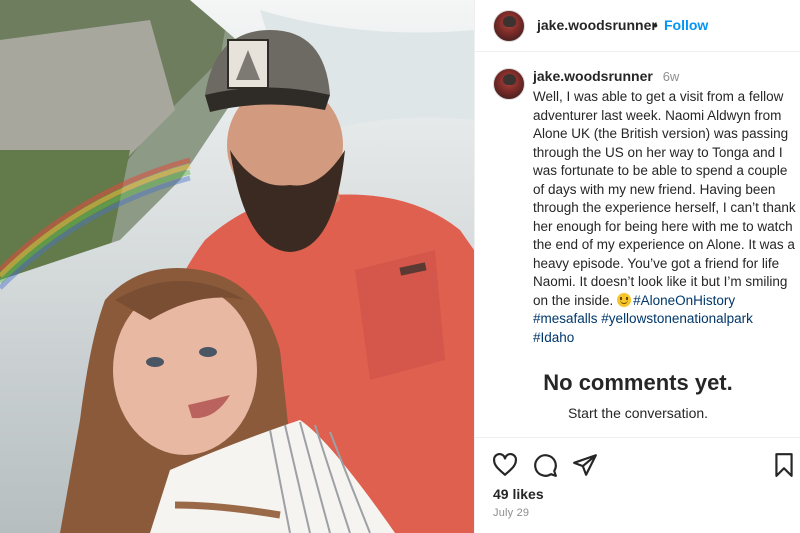 The image size is (800, 533). I want to click on save-button, so click(784, 465).